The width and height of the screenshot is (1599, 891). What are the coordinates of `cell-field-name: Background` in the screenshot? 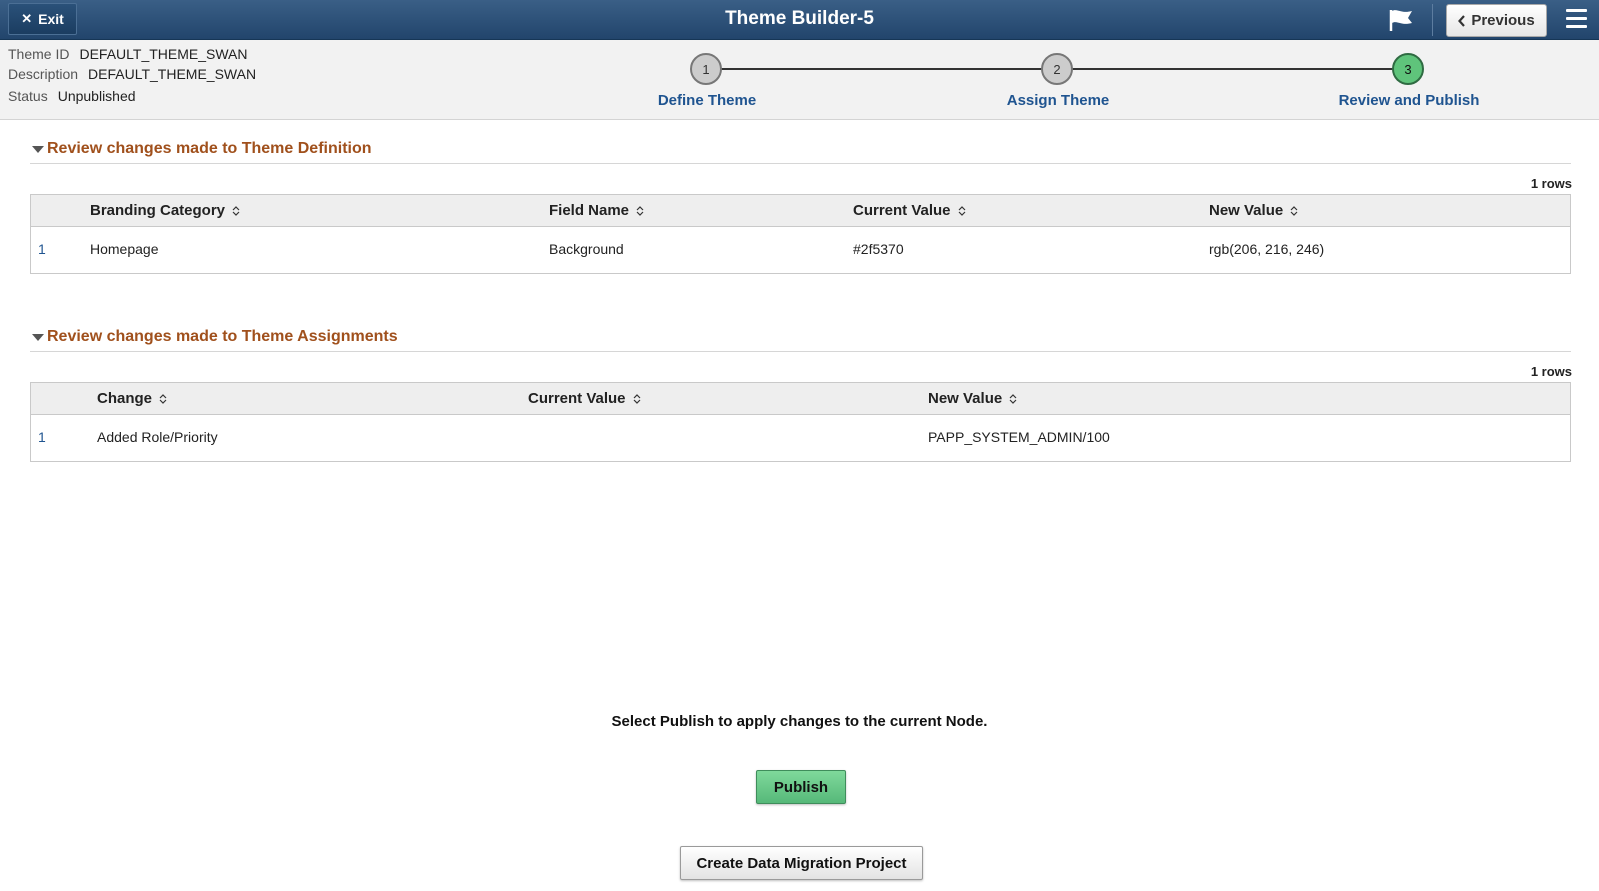 It's located at (586, 249).